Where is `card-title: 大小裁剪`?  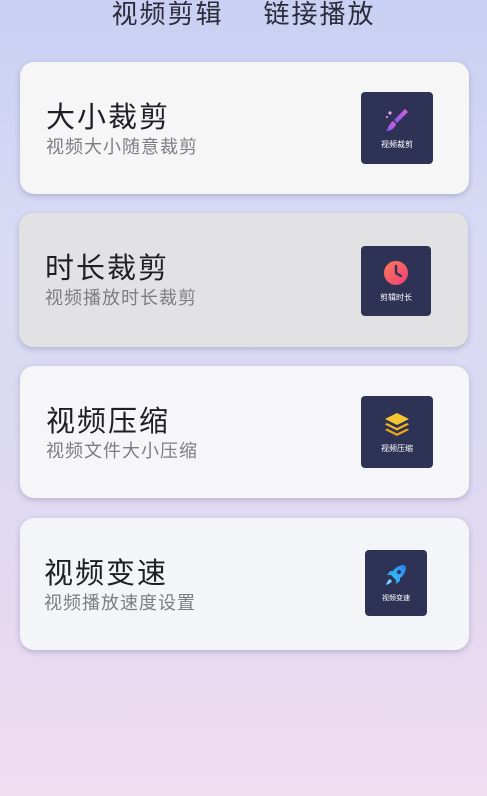
card-title: 大小裁剪 is located at coordinates (108, 117).